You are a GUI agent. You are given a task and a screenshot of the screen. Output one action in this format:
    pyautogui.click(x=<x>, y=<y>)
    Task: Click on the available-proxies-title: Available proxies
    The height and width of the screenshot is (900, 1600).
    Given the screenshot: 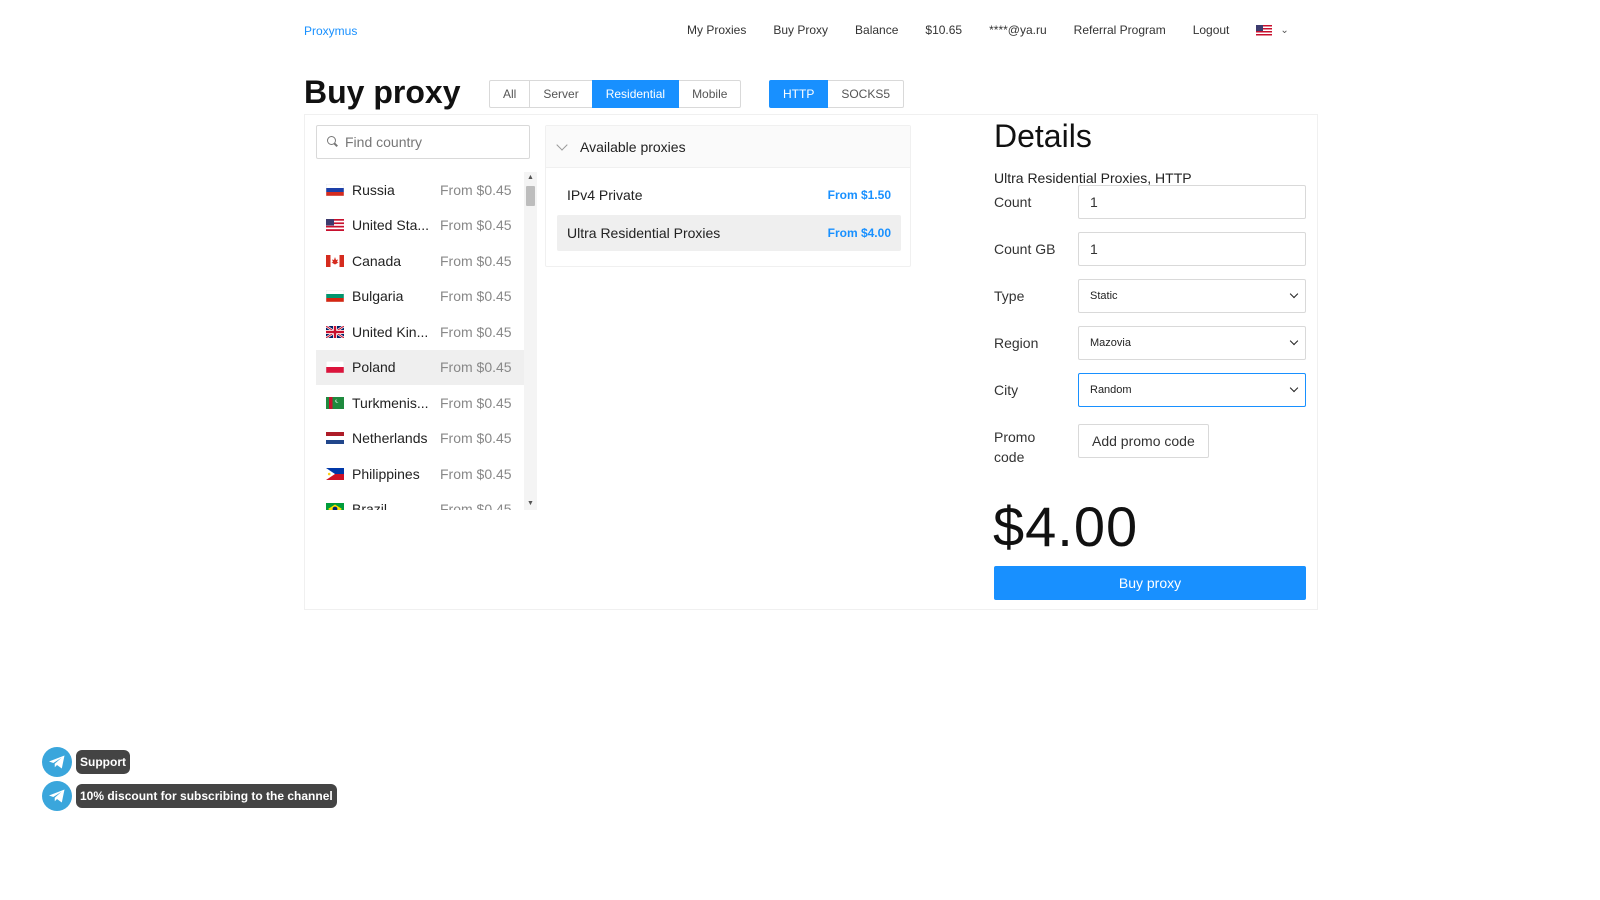 What is the action you would take?
    pyautogui.click(x=633, y=146)
    